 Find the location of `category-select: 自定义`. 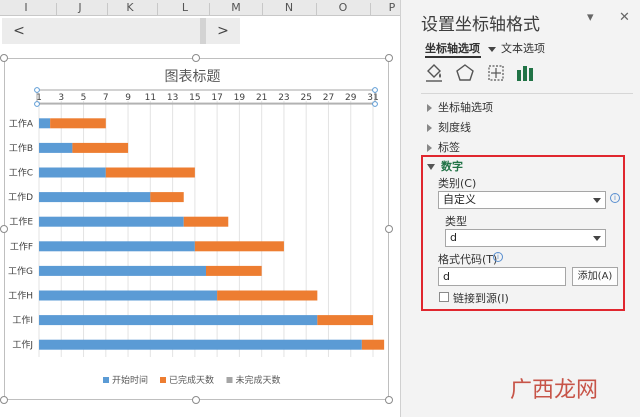

category-select: 自定义 is located at coordinates (522, 200).